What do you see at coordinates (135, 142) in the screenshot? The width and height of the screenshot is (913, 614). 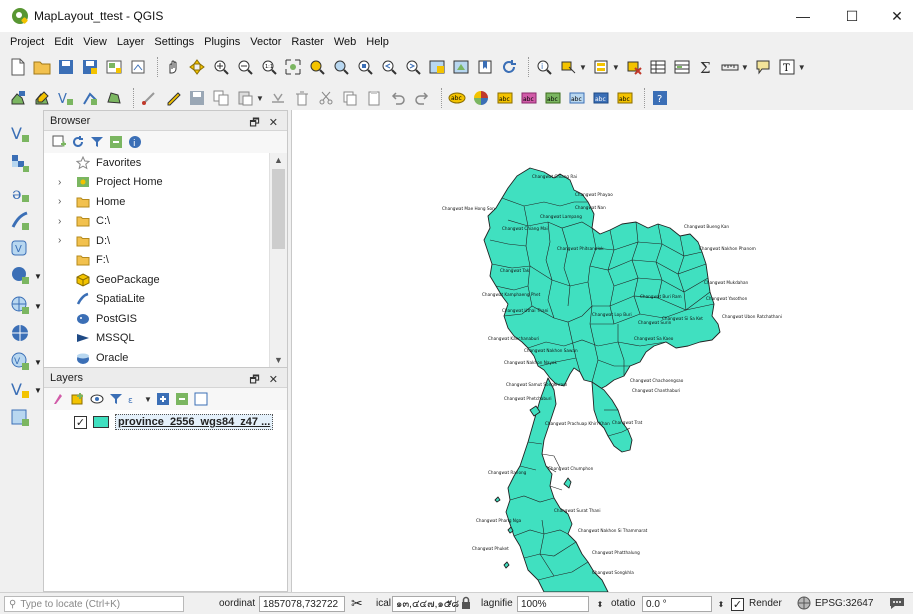 I see `properties-icon: i` at bounding box center [135, 142].